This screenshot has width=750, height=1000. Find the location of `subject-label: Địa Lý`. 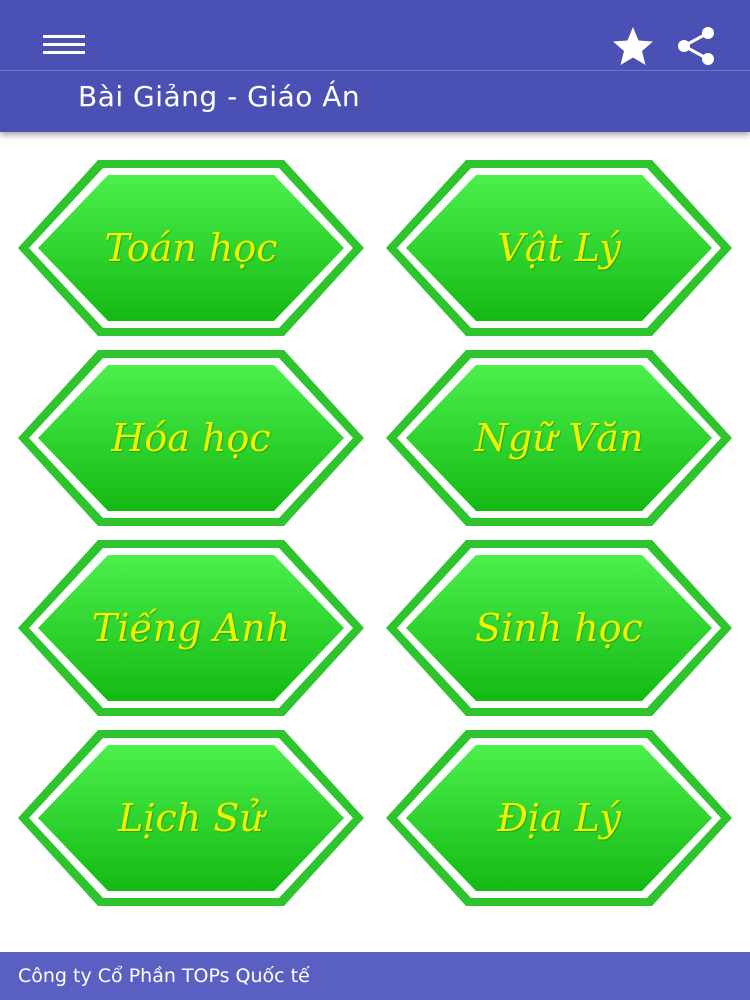

subject-label: Địa Lý is located at coordinates (559, 818).